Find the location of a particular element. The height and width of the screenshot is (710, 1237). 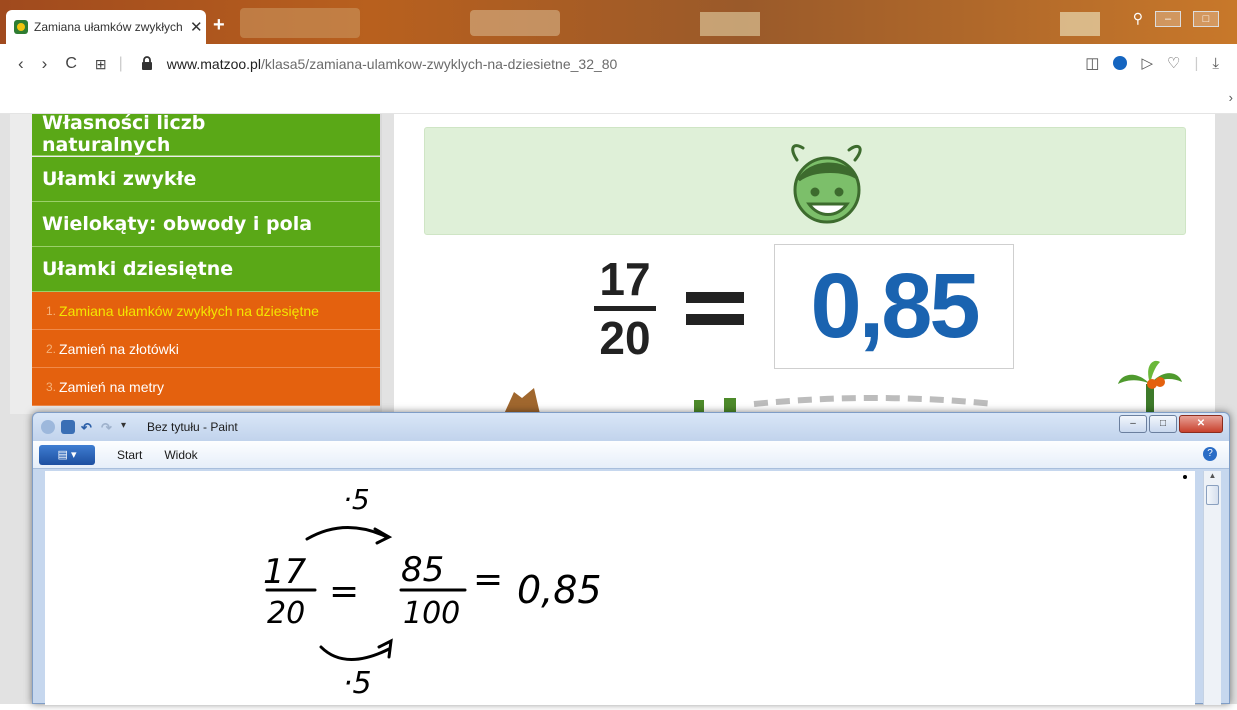

download-icon: ⤓ is located at coordinates (1215, 63).